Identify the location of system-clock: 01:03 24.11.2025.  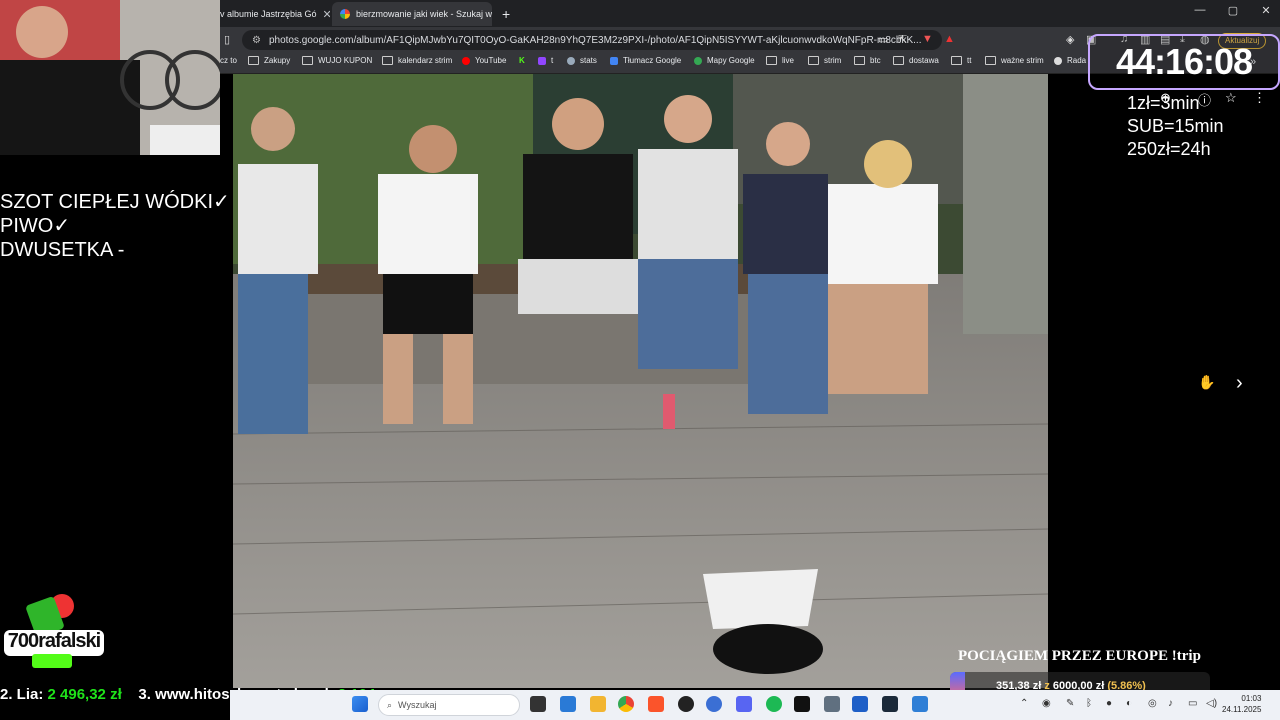
(1241, 704).